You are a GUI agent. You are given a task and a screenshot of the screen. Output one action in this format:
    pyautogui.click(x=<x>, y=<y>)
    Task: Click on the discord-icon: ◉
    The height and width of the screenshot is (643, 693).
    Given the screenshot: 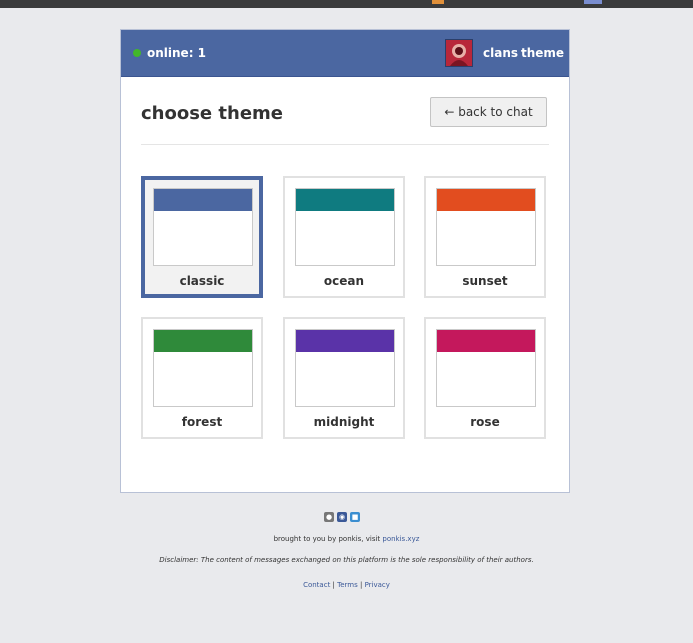 What is the action you would take?
    pyautogui.click(x=342, y=517)
    